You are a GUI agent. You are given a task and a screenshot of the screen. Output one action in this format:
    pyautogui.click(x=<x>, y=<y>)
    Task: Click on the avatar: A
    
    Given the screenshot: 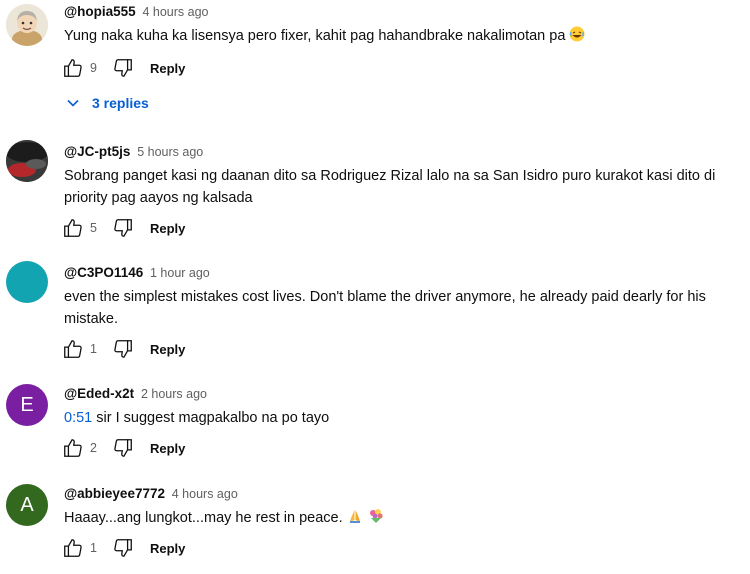 What is the action you would take?
    pyautogui.click(x=27, y=505)
    